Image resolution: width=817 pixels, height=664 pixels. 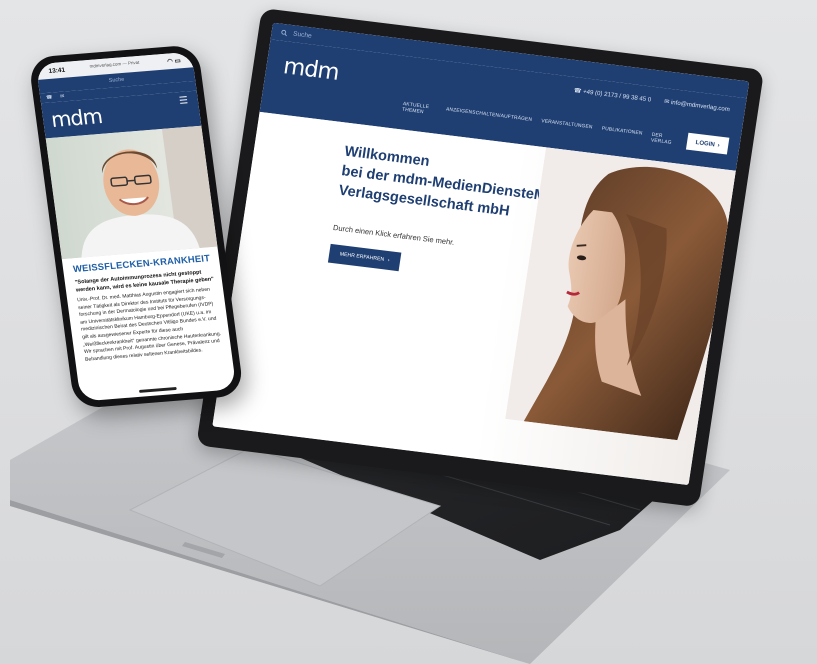 What do you see at coordinates (178, 61) in the screenshot?
I see `battery-icon: ▭` at bounding box center [178, 61].